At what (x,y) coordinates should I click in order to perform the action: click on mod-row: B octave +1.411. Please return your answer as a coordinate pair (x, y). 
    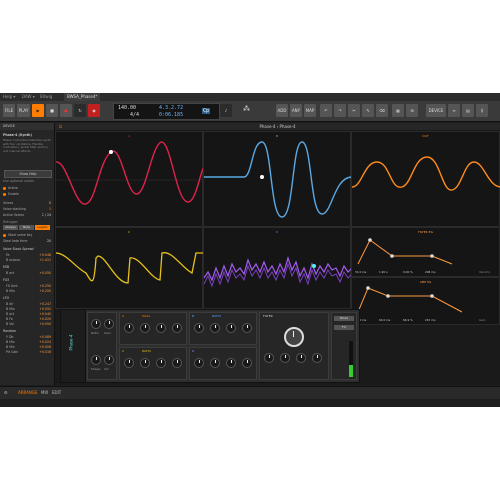
    Looking at the image, I should click on (27, 260).